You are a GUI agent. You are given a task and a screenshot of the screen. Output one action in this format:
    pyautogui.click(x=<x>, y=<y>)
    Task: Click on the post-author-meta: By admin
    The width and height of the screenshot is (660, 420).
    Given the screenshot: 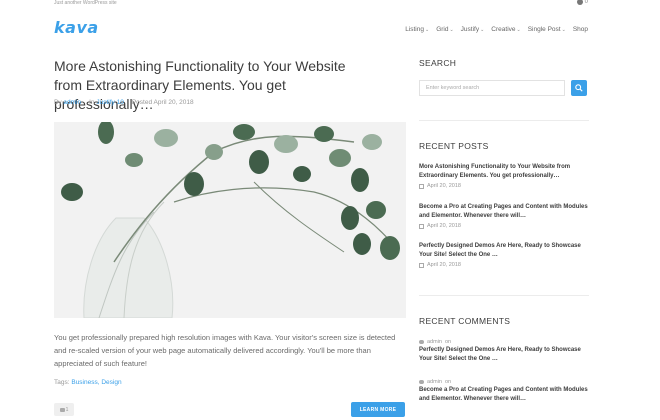 What is the action you would take?
    pyautogui.click(x=67, y=102)
    